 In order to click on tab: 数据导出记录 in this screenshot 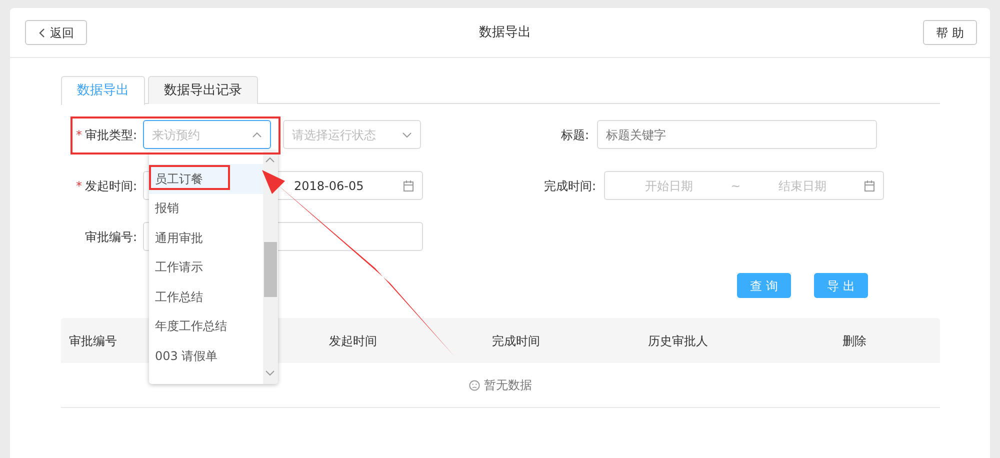, I will do `click(203, 90)`.